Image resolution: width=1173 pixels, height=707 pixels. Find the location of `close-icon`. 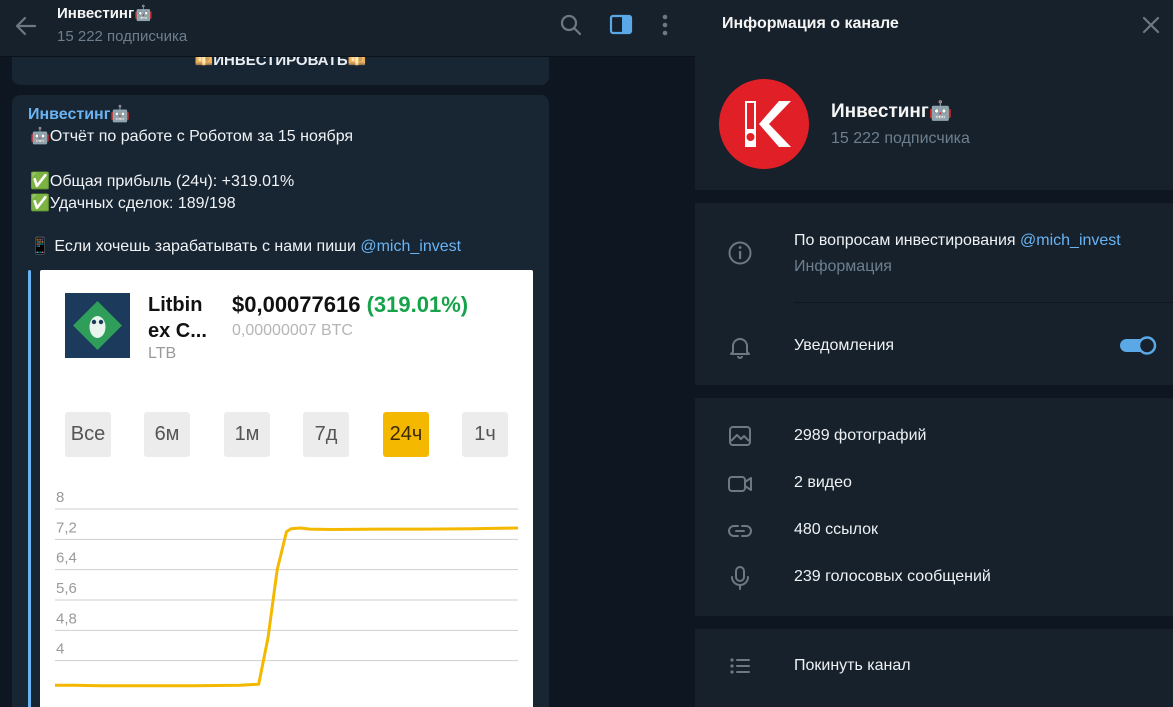

close-icon is located at coordinates (1151, 25).